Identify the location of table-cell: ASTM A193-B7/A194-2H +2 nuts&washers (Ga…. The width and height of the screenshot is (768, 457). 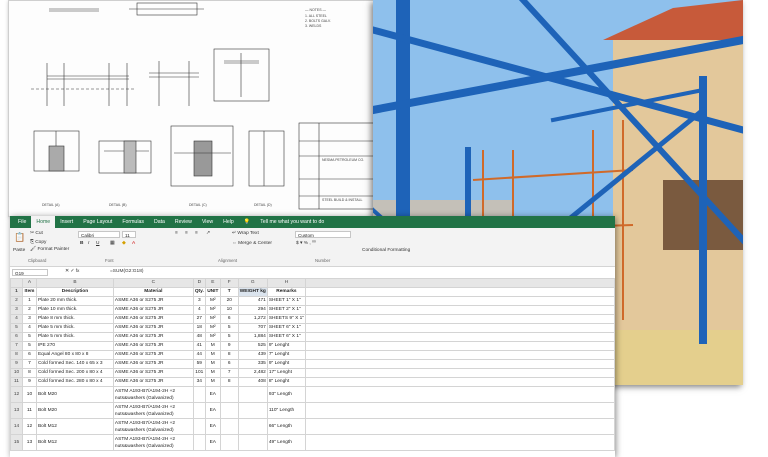
(153, 394).